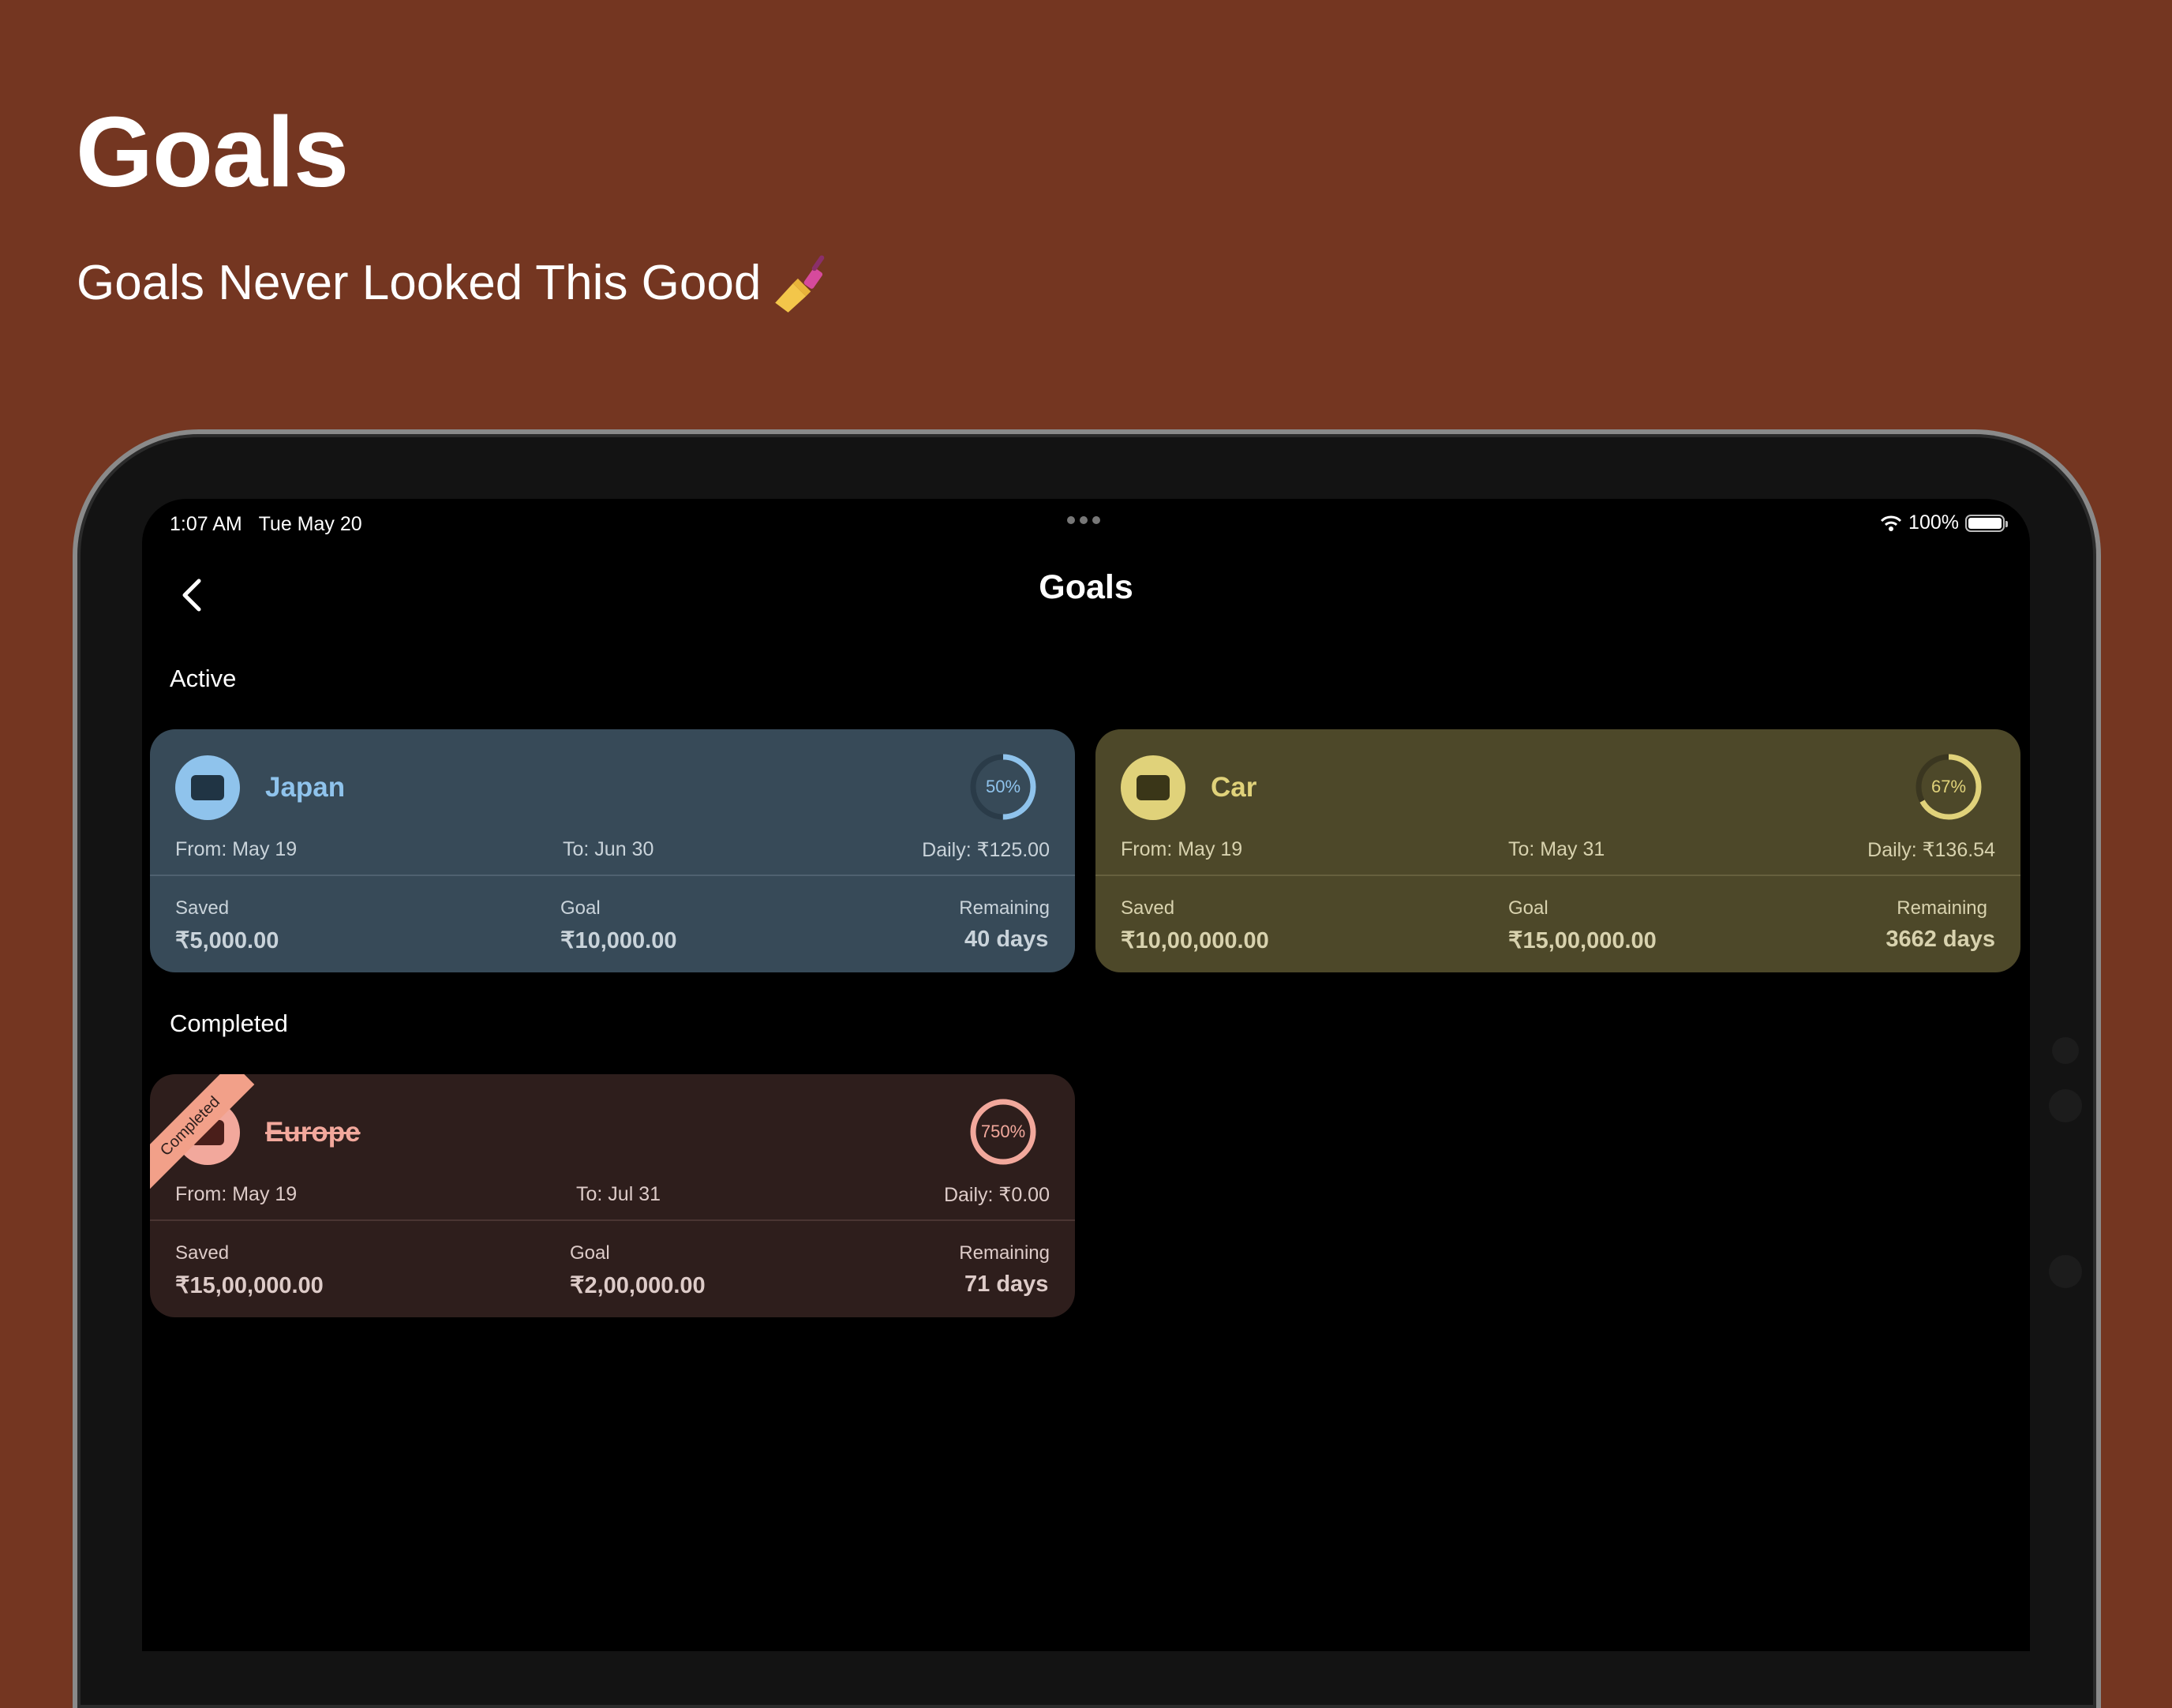 The height and width of the screenshot is (1708, 2172). Describe the element at coordinates (997, 1195) in the screenshot. I see `daily-amount: Daily: ₹0.00` at that location.